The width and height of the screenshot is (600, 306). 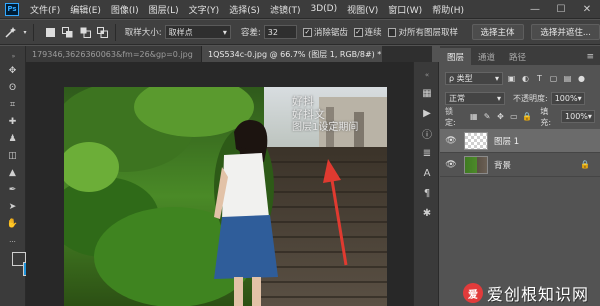 I want to click on healing-brush-icon: ✚, so click(x=12, y=121).